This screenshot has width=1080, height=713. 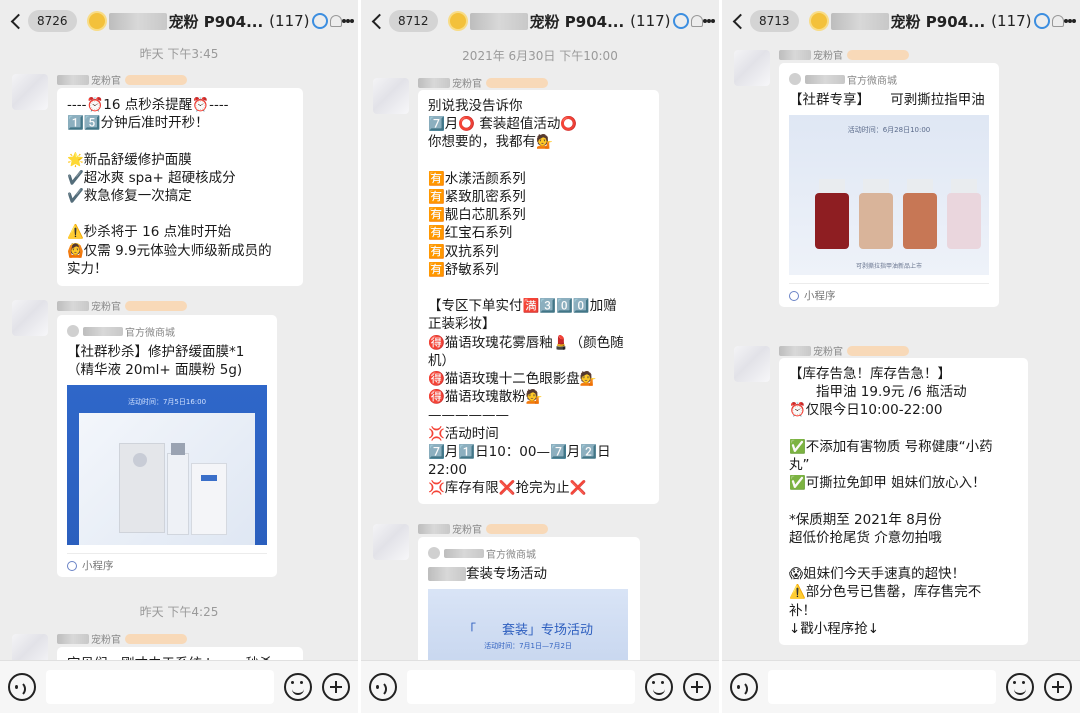 I want to click on message-line: 🉐猫语玫瑰十二色眼影盘💁, so click(x=512, y=379).